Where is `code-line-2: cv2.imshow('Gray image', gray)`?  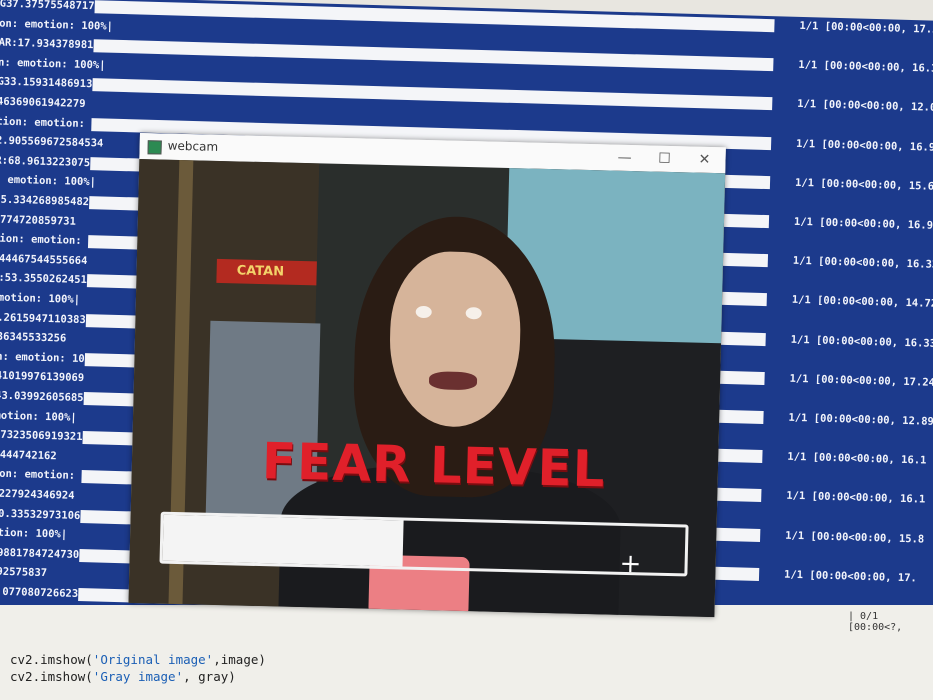
code-line-2: cv2.imshow('Gray image', gray) is located at coordinates (123, 676).